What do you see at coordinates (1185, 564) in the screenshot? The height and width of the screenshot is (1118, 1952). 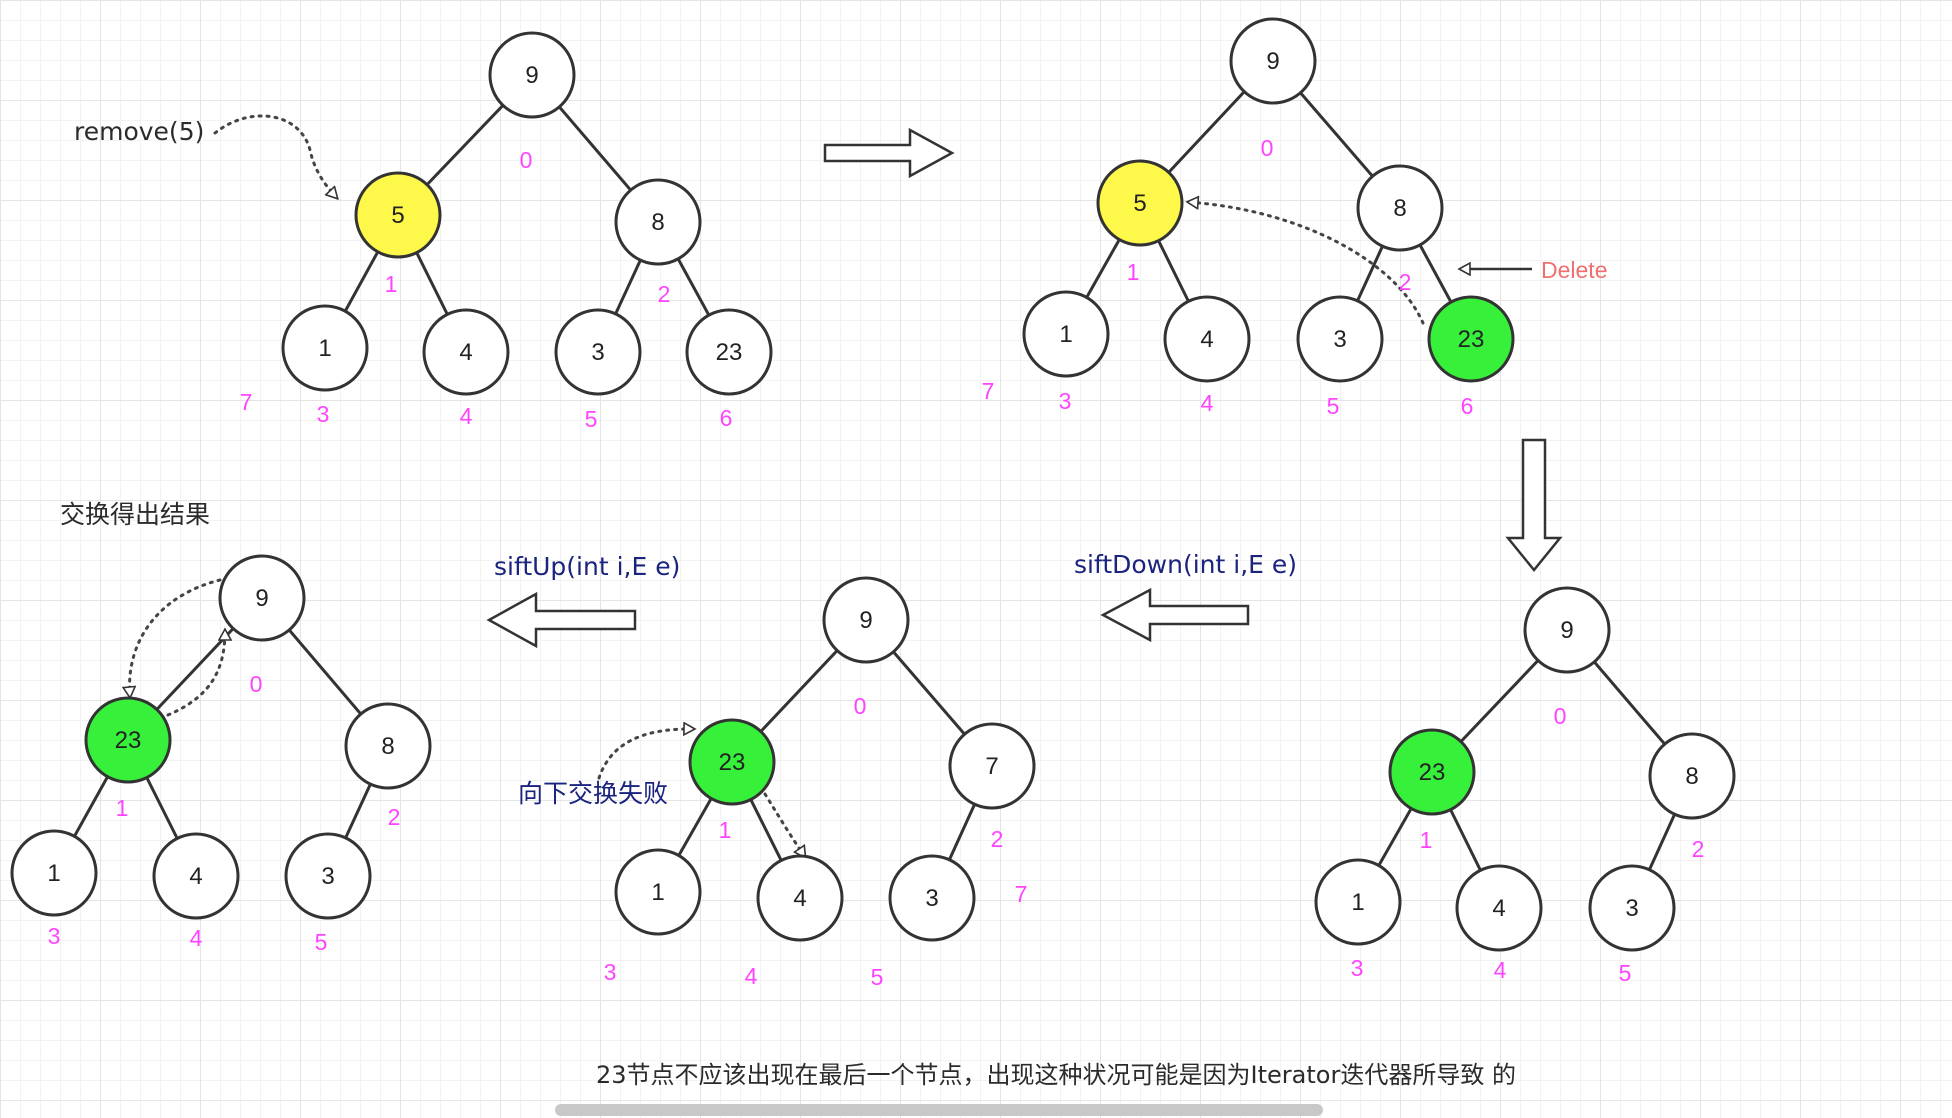 I see `sift-down-label: siftDown(int i,E e)` at bounding box center [1185, 564].